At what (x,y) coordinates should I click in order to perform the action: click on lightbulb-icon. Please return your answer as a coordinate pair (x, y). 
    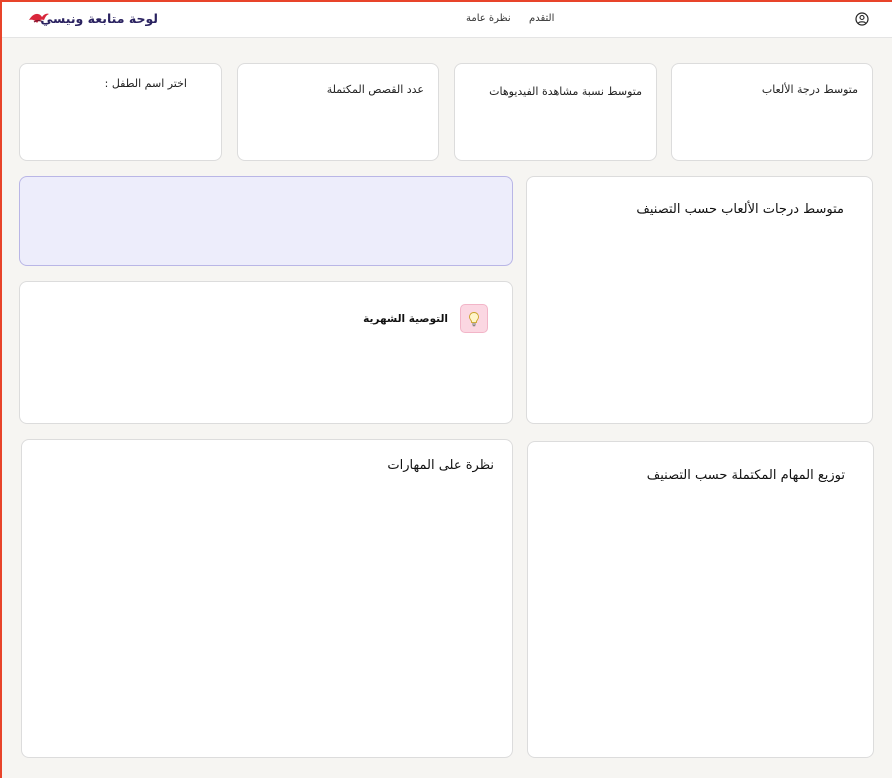
    Looking at the image, I should click on (474, 318).